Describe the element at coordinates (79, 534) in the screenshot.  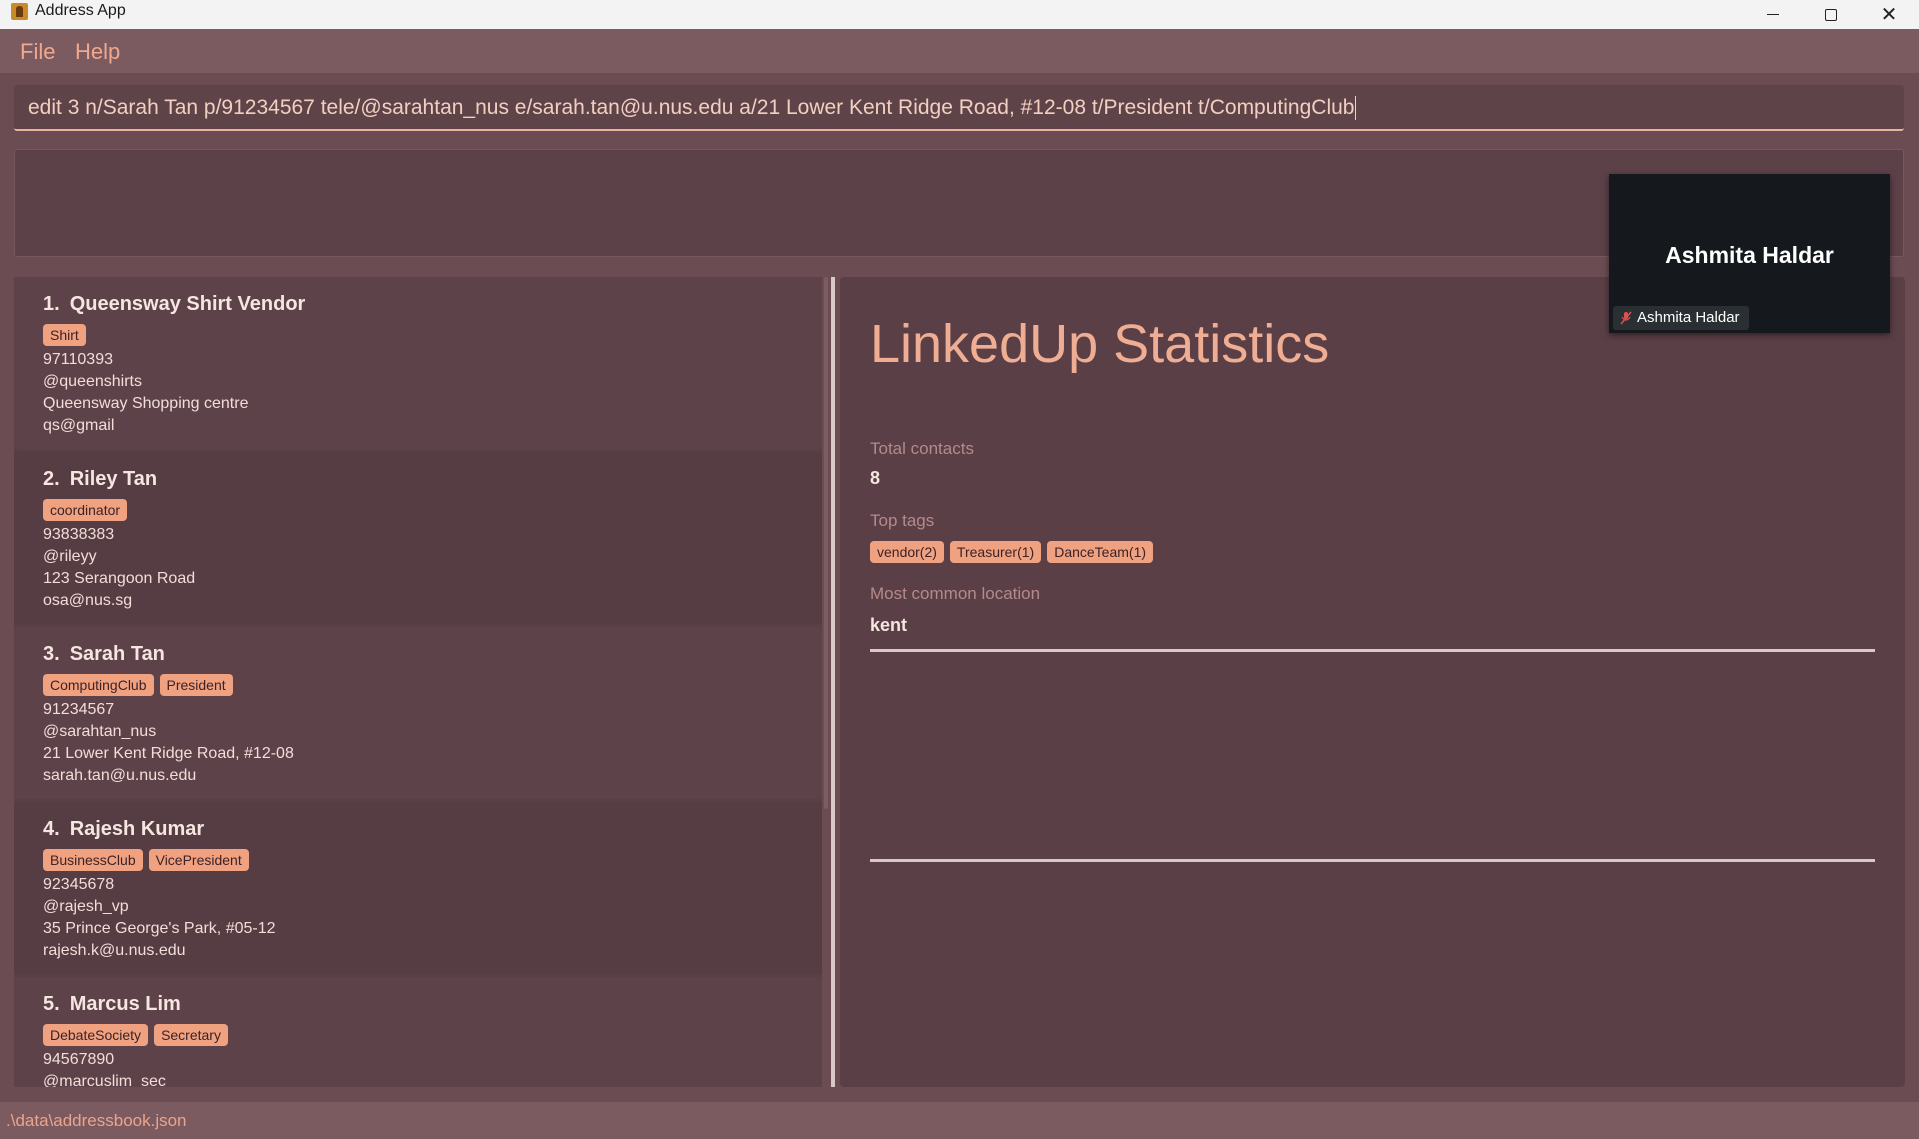
I see `contact-phone: 93838383` at that location.